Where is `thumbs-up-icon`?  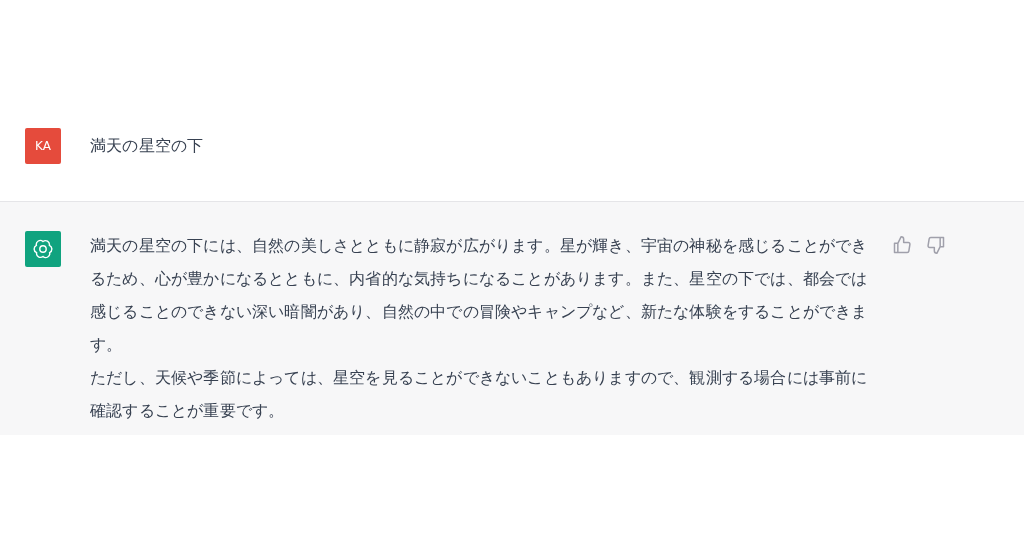 thumbs-up-icon is located at coordinates (902, 245).